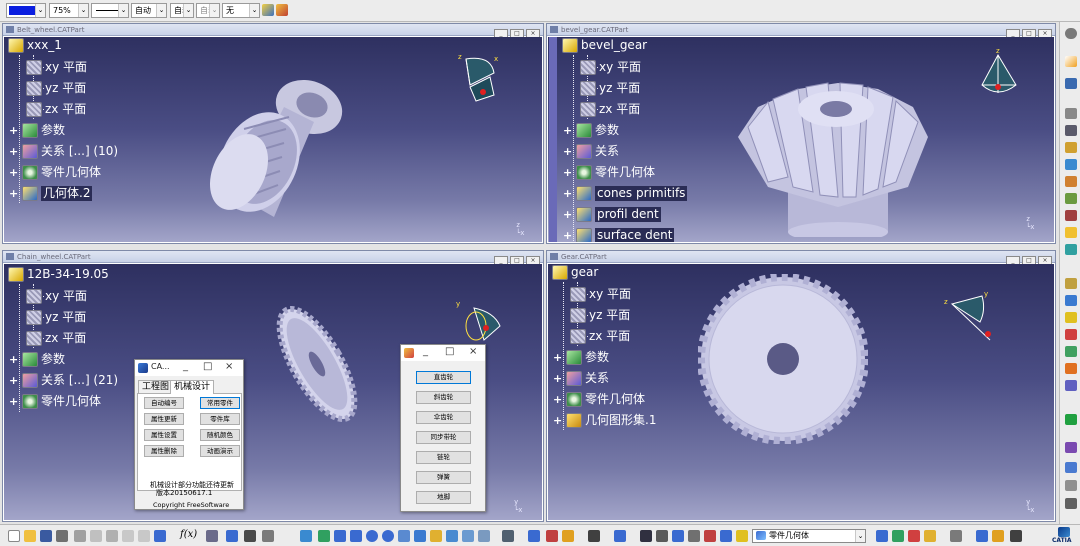  Describe the element at coordinates (282, 10) in the screenshot. I see `brush-icon` at that location.